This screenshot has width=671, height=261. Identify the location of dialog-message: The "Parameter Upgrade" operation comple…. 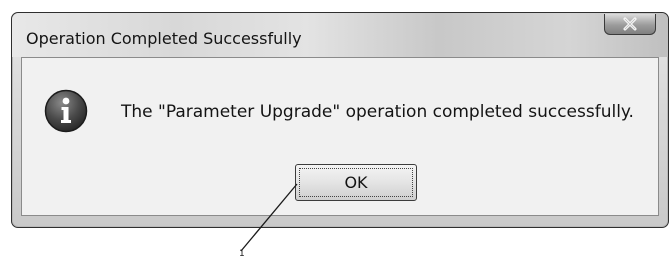
(377, 112).